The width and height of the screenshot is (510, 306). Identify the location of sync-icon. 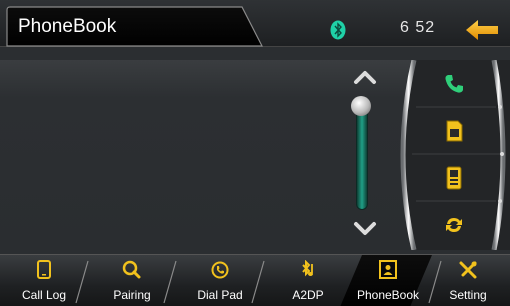
(454, 225).